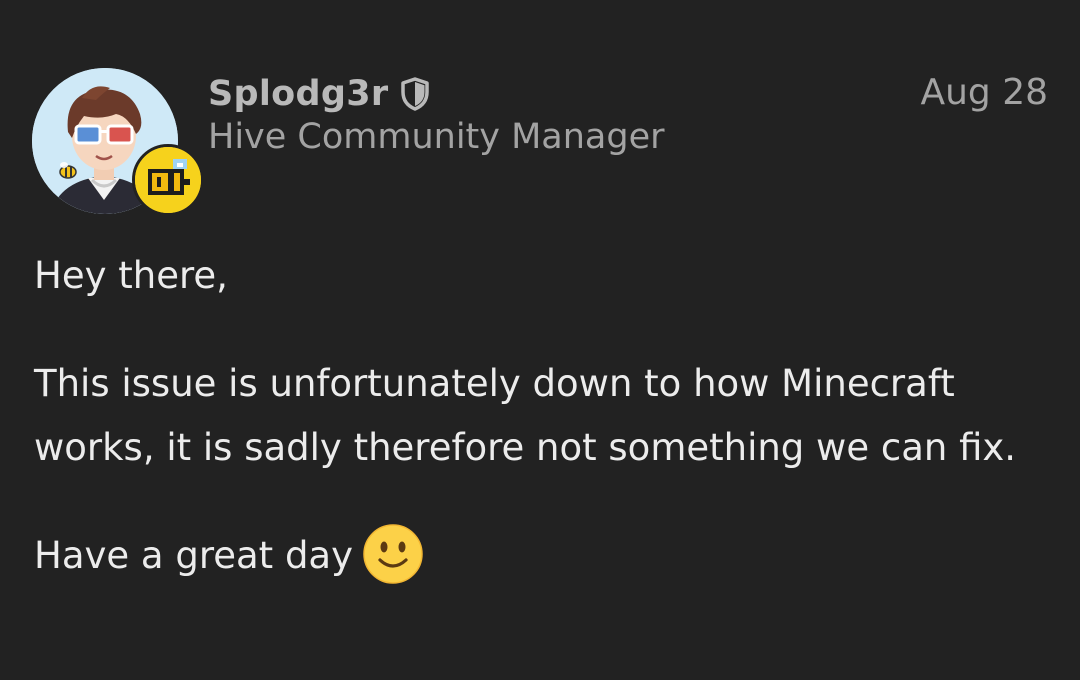 This screenshot has height=680, width=1080. What do you see at coordinates (984, 92) in the screenshot?
I see `post-date: Aug 28` at bounding box center [984, 92].